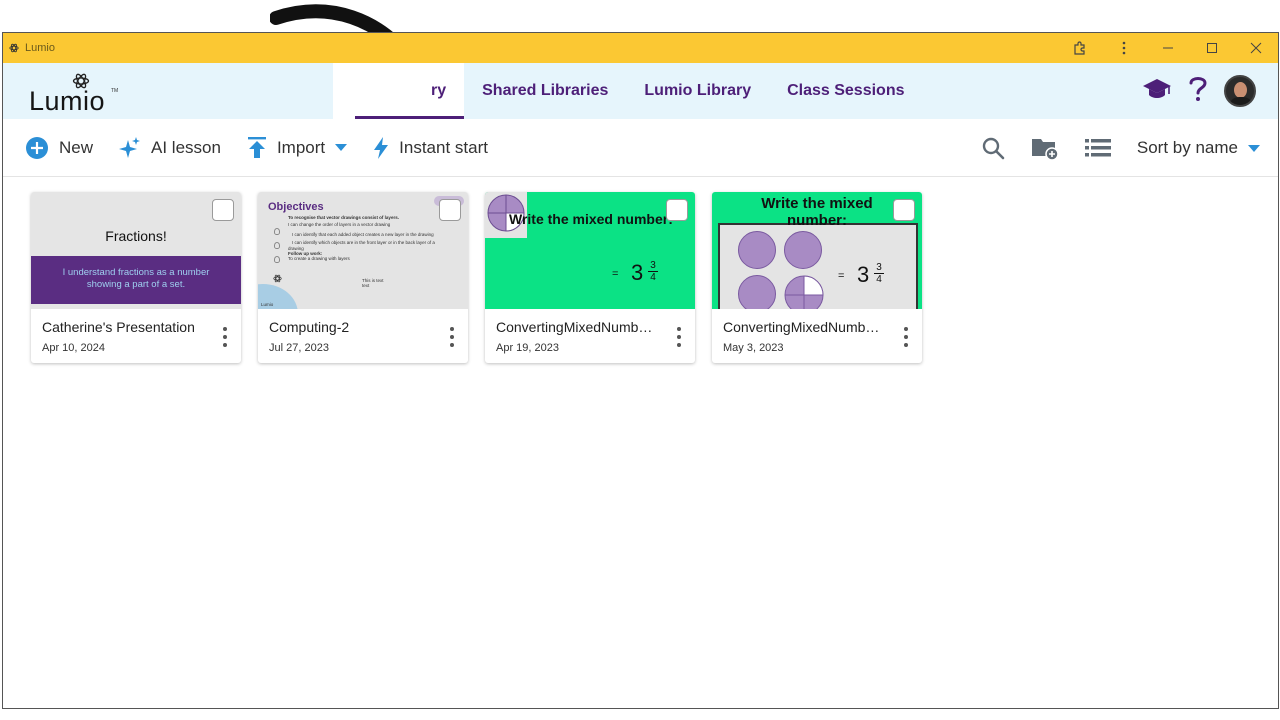 The image size is (1280, 720). What do you see at coordinates (296, 207) in the screenshot?
I see `thumbnail-title: Objectives` at bounding box center [296, 207].